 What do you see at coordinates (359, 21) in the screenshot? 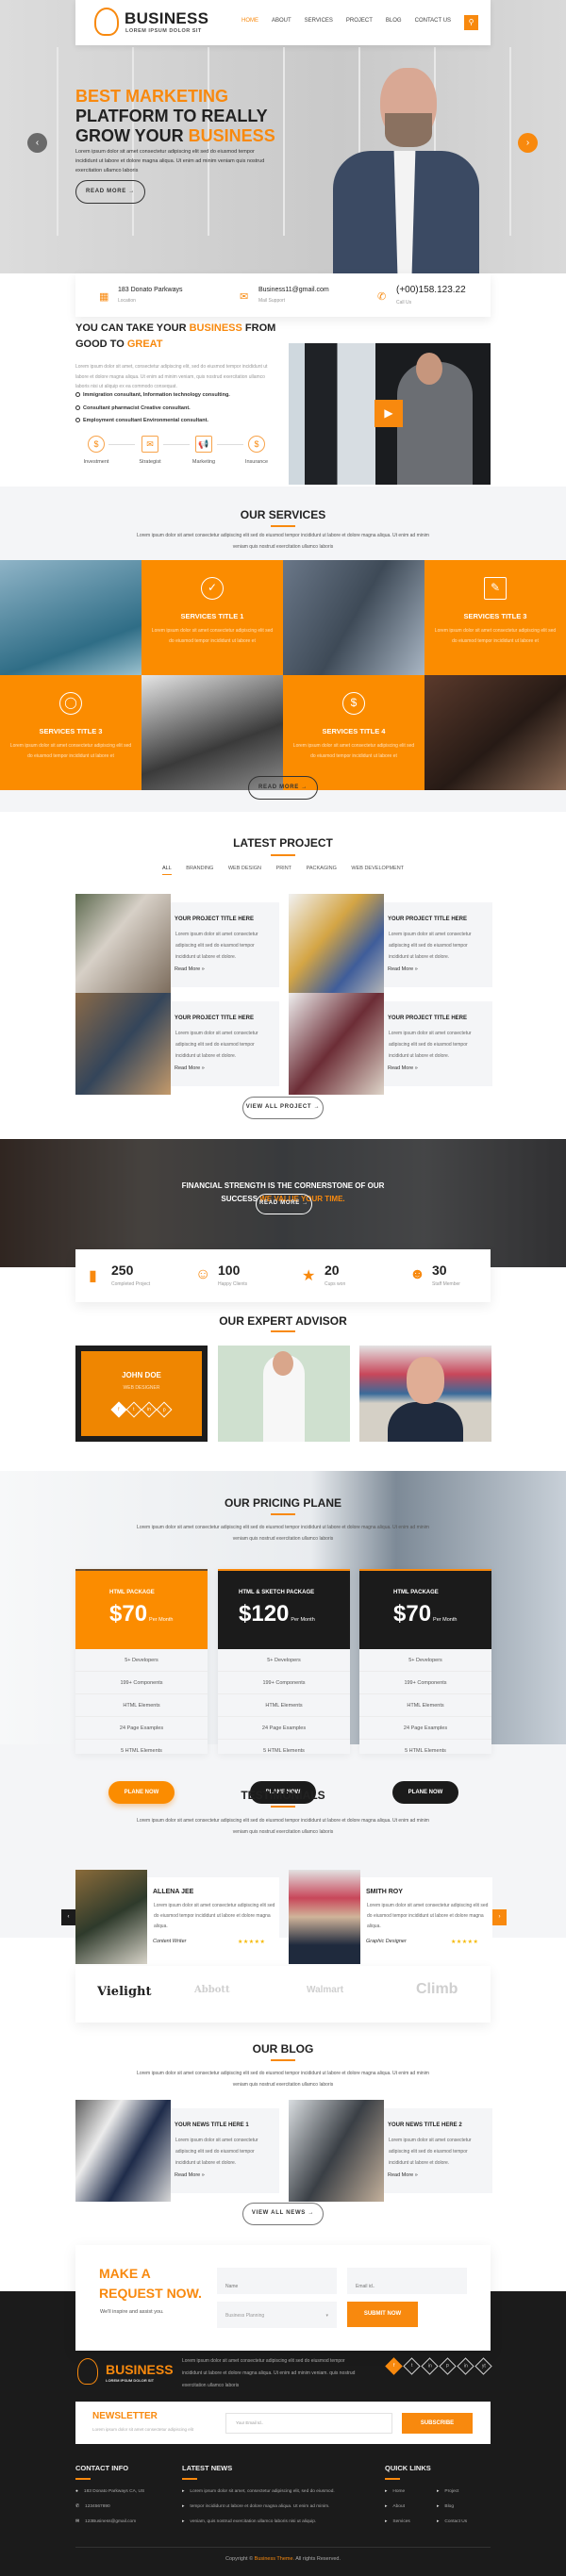
I see `nav-project: PROJECT` at bounding box center [359, 21].